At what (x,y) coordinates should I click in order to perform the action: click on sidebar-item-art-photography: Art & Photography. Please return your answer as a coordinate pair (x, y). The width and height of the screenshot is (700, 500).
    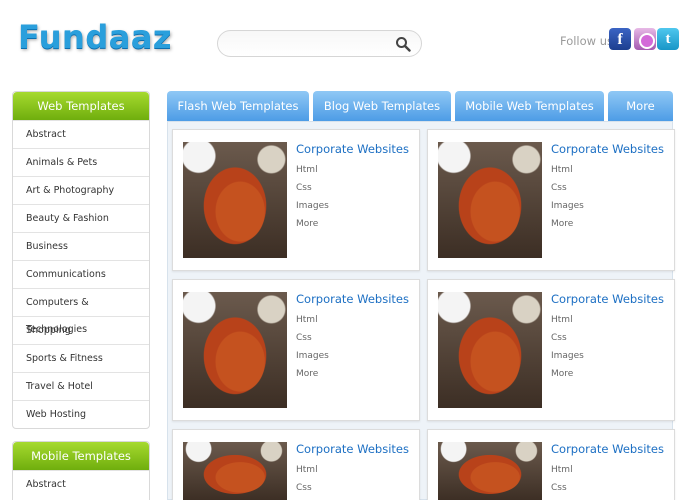
    Looking at the image, I should click on (81, 190).